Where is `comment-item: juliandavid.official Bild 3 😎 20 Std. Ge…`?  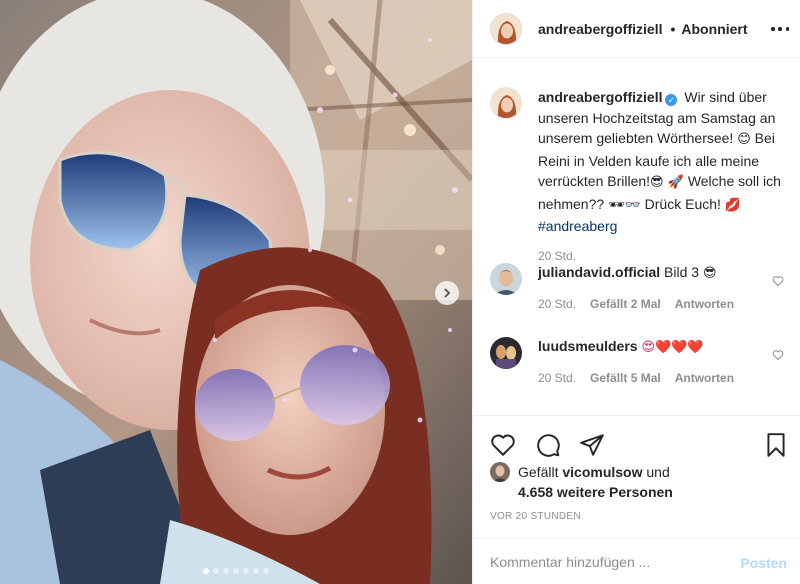 comment-item: juliandavid.official Bild 3 😎 20 Std. Ge… is located at coordinates (640, 287).